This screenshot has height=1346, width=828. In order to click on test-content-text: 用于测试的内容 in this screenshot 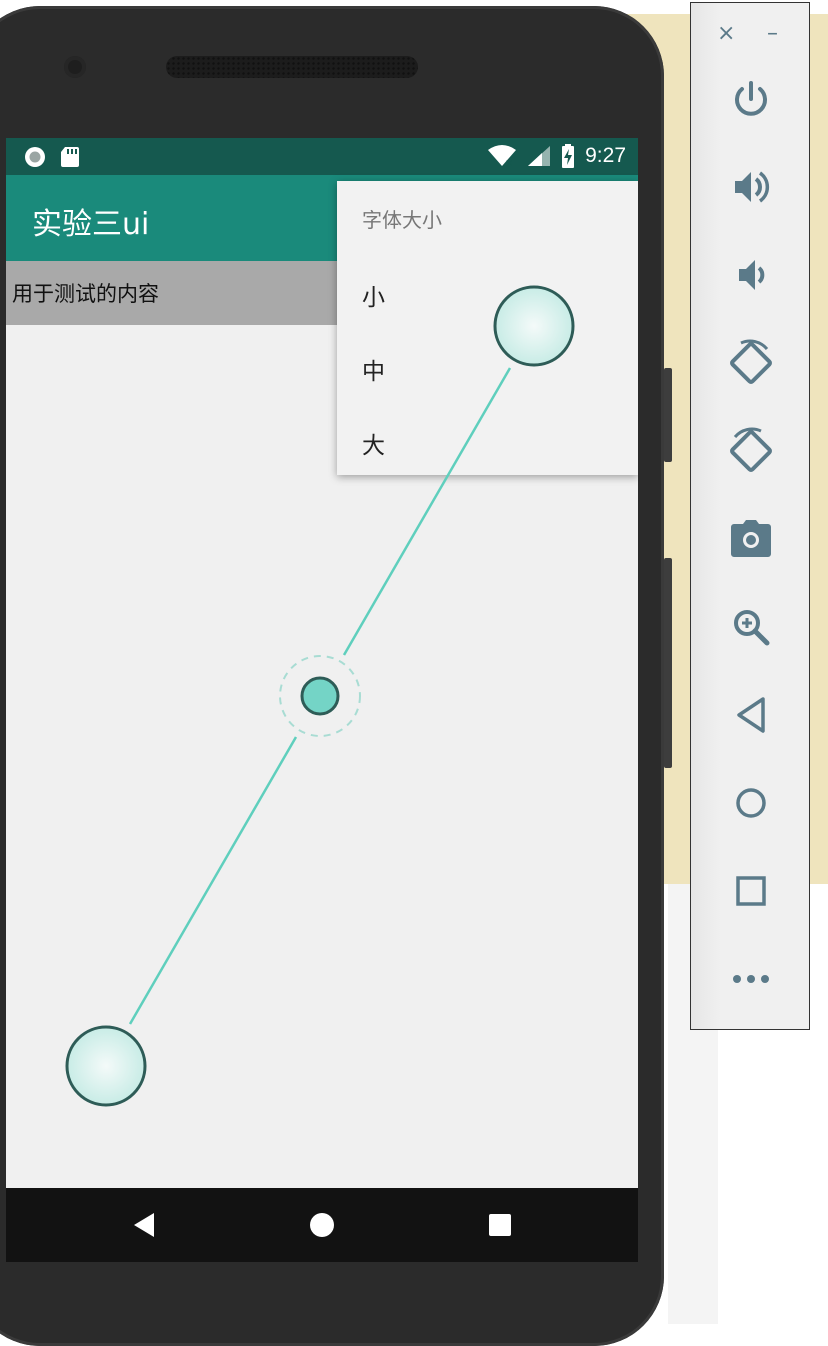, I will do `click(85, 294)`.